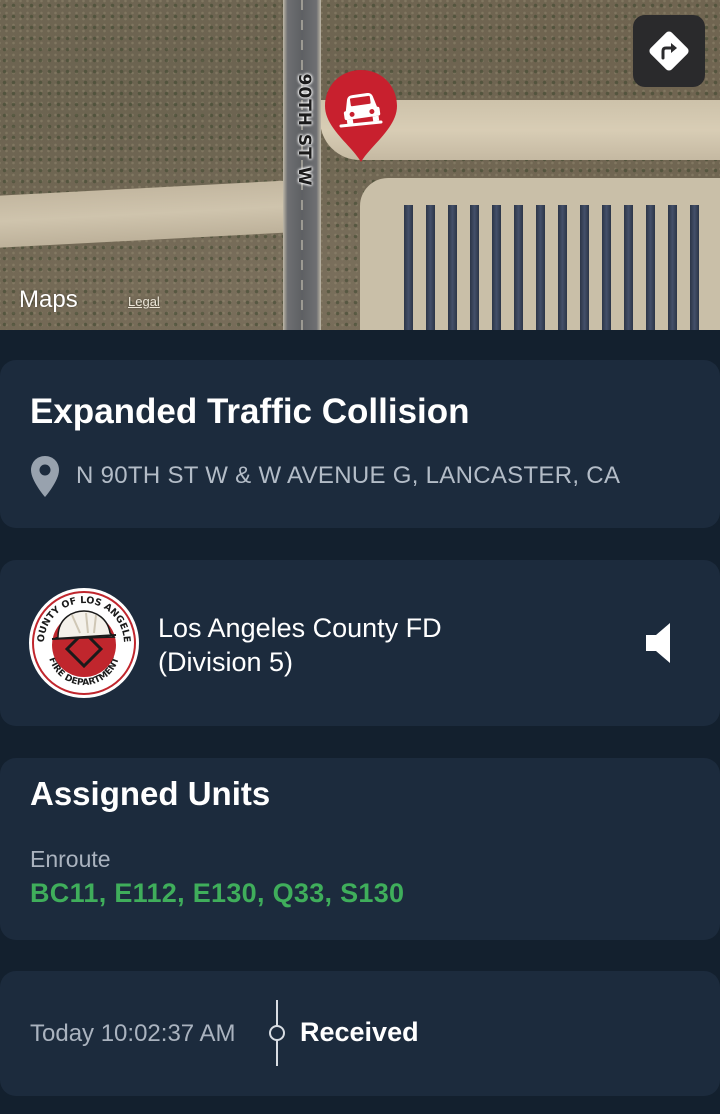  I want to click on car-crash-icon, so click(361, 116).